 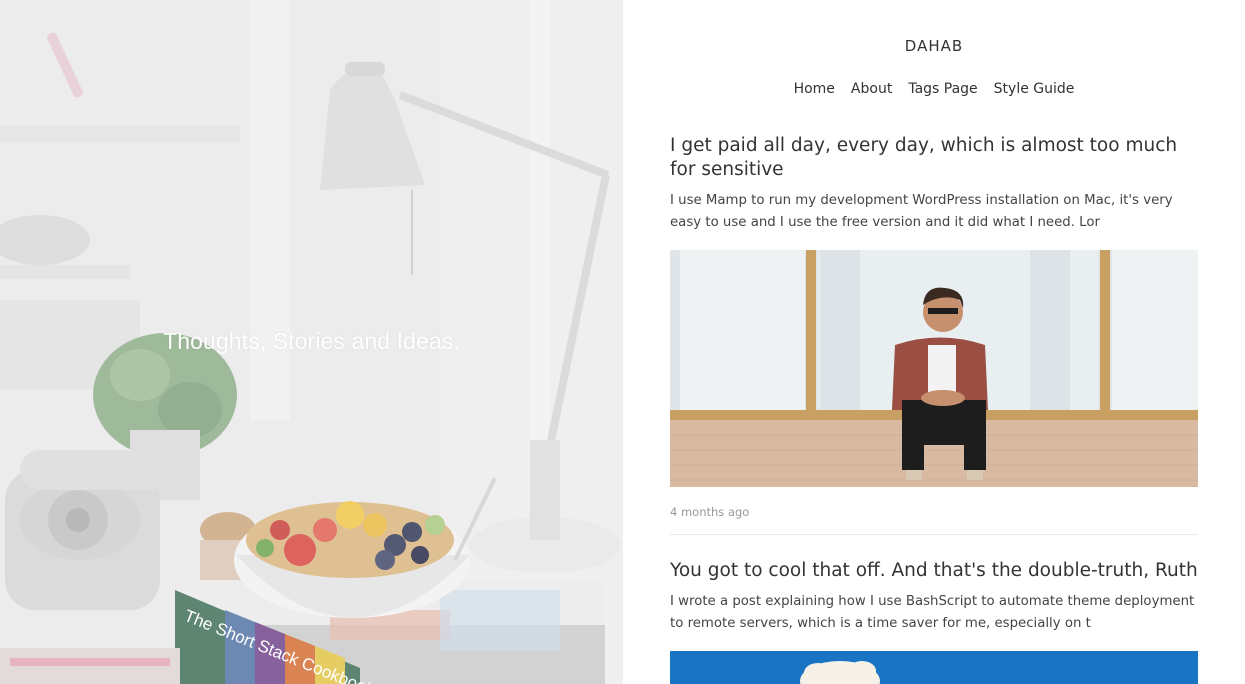 I want to click on main-nav: Home About Tags Page Style Guide, so click(x=934, y=89).